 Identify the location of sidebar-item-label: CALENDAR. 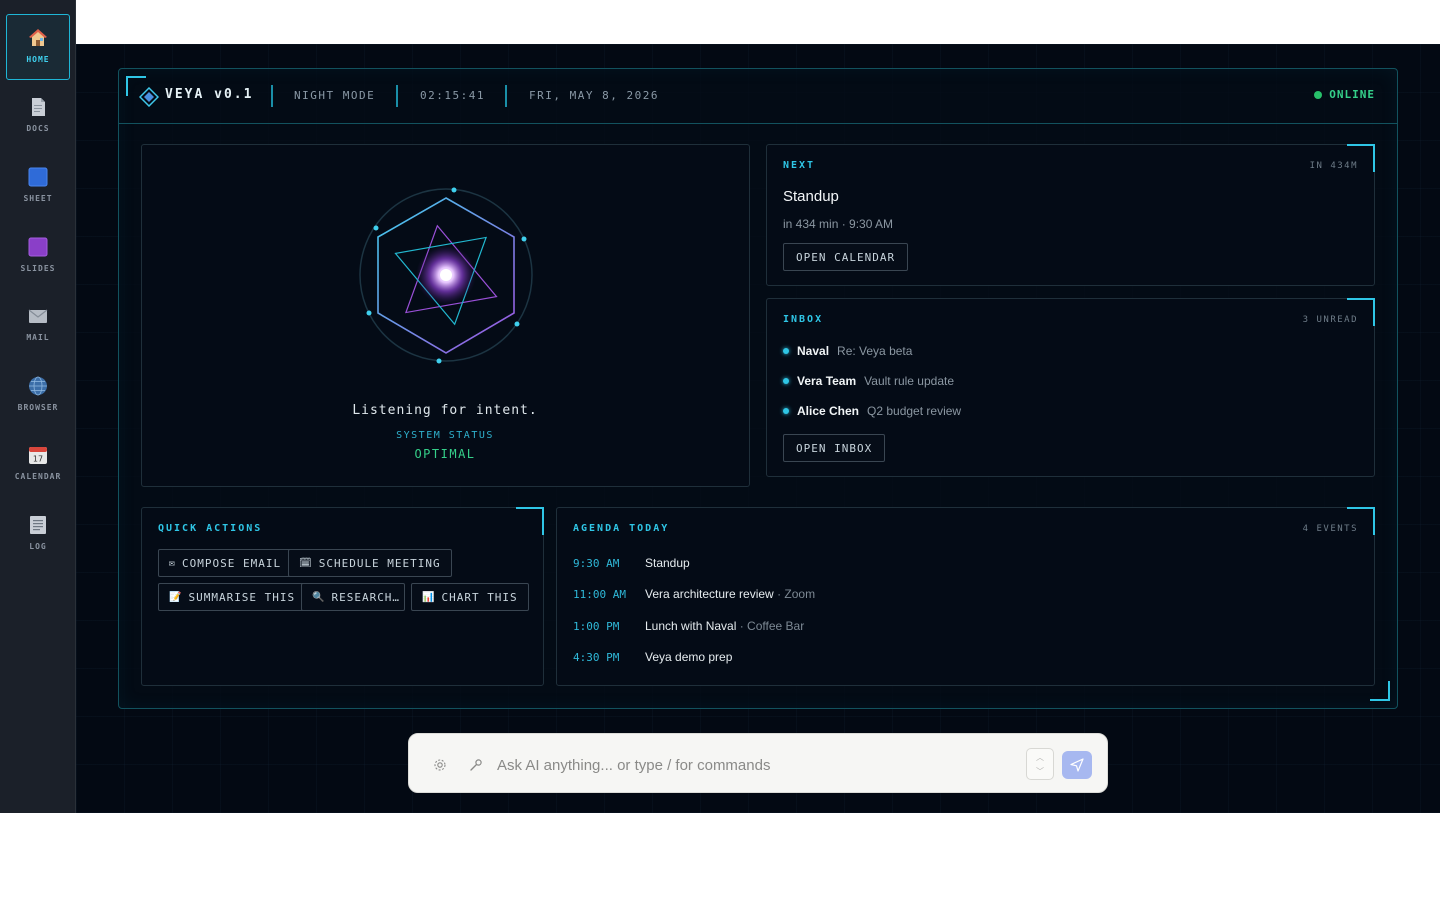
(38, 476).